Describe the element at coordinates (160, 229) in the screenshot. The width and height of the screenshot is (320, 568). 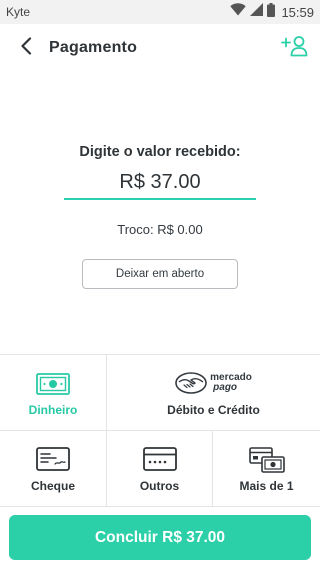
I see `change-text: Troco: R$ 0.00` at that location.